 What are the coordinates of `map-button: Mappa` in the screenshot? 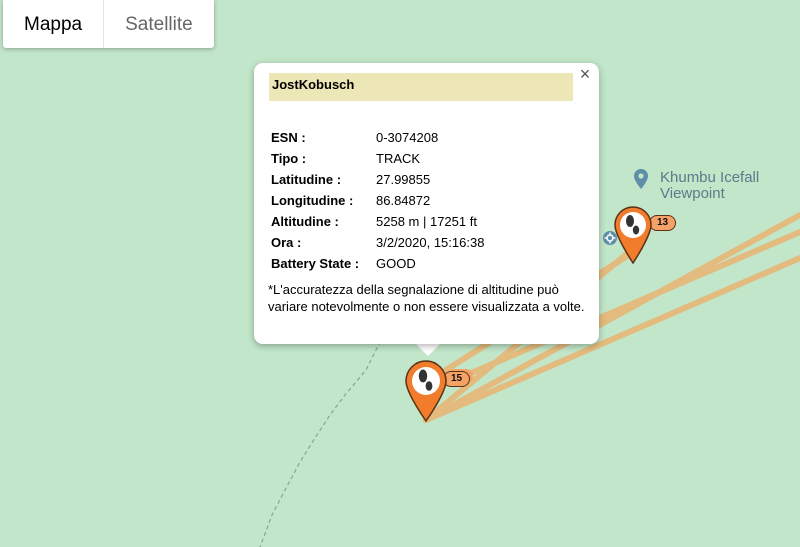 It's located at (54, 24).